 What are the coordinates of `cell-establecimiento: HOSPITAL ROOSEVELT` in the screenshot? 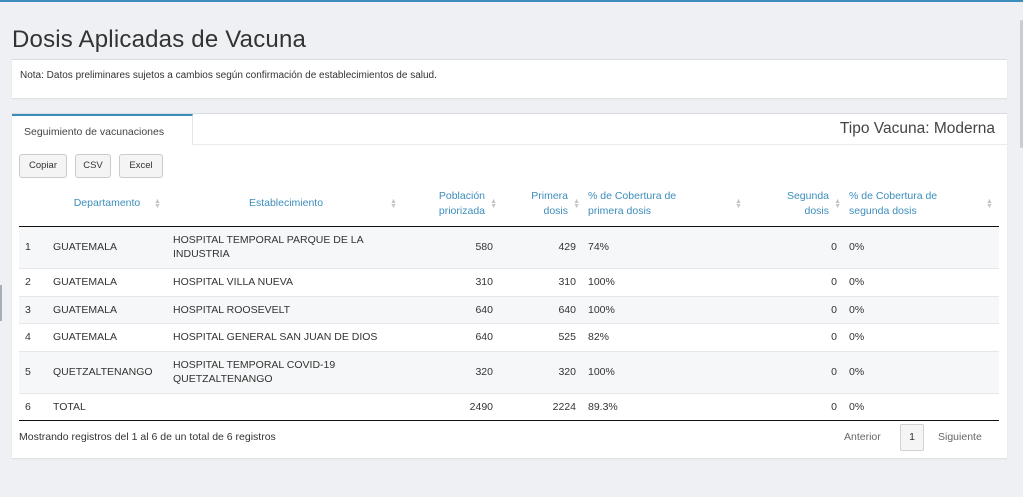 It's located at (286, 309).